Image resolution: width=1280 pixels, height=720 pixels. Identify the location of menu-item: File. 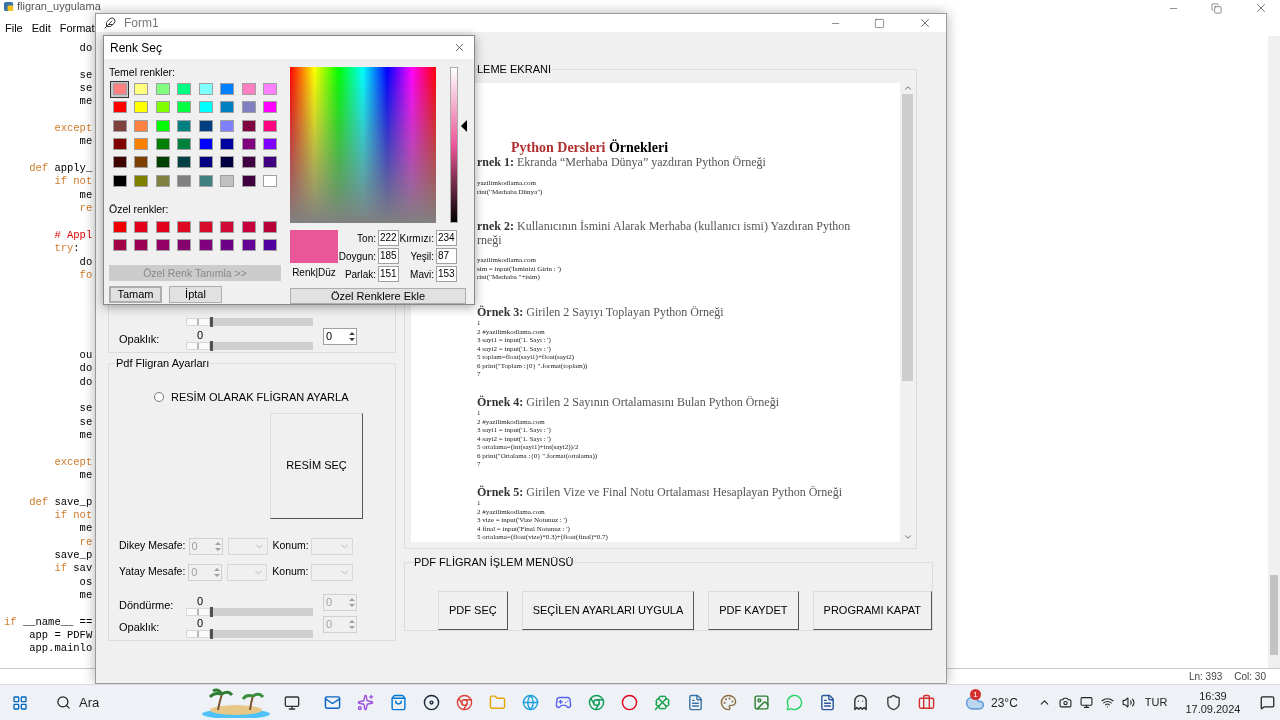
(14, 28).